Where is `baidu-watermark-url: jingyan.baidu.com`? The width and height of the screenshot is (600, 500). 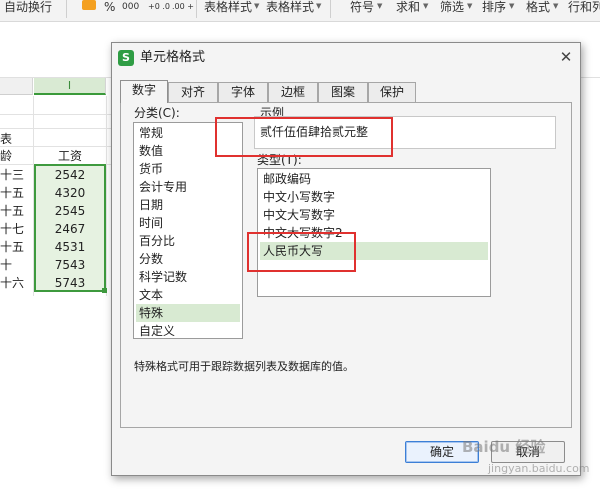
baidu-watermark-url: jingyan.baidu.com is located at coordinates (539, 468).